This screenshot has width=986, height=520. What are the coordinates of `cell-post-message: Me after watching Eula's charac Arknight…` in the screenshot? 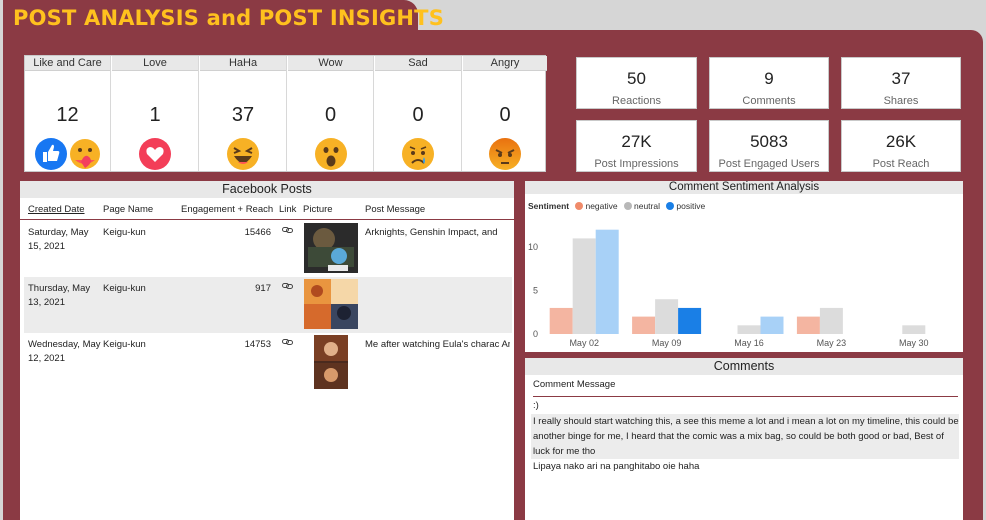 It's located at (437, 344).